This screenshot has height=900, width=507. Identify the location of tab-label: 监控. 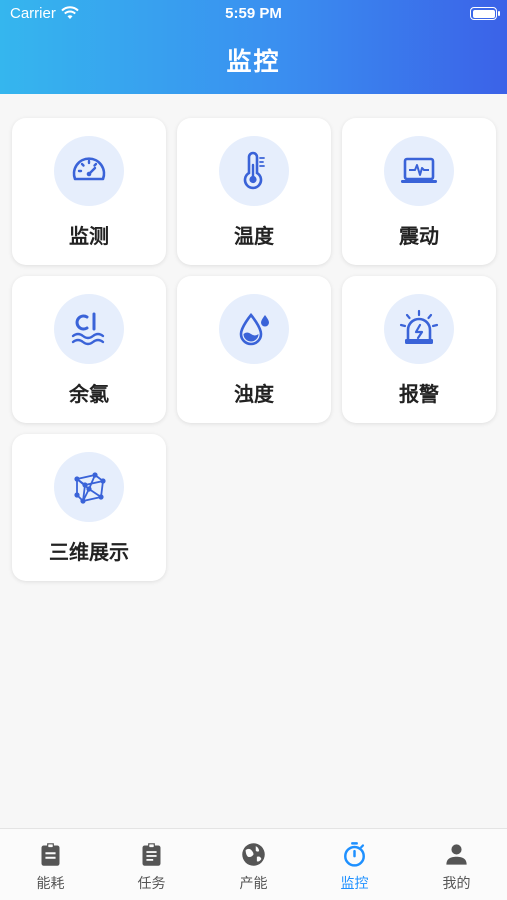
(354, 884).